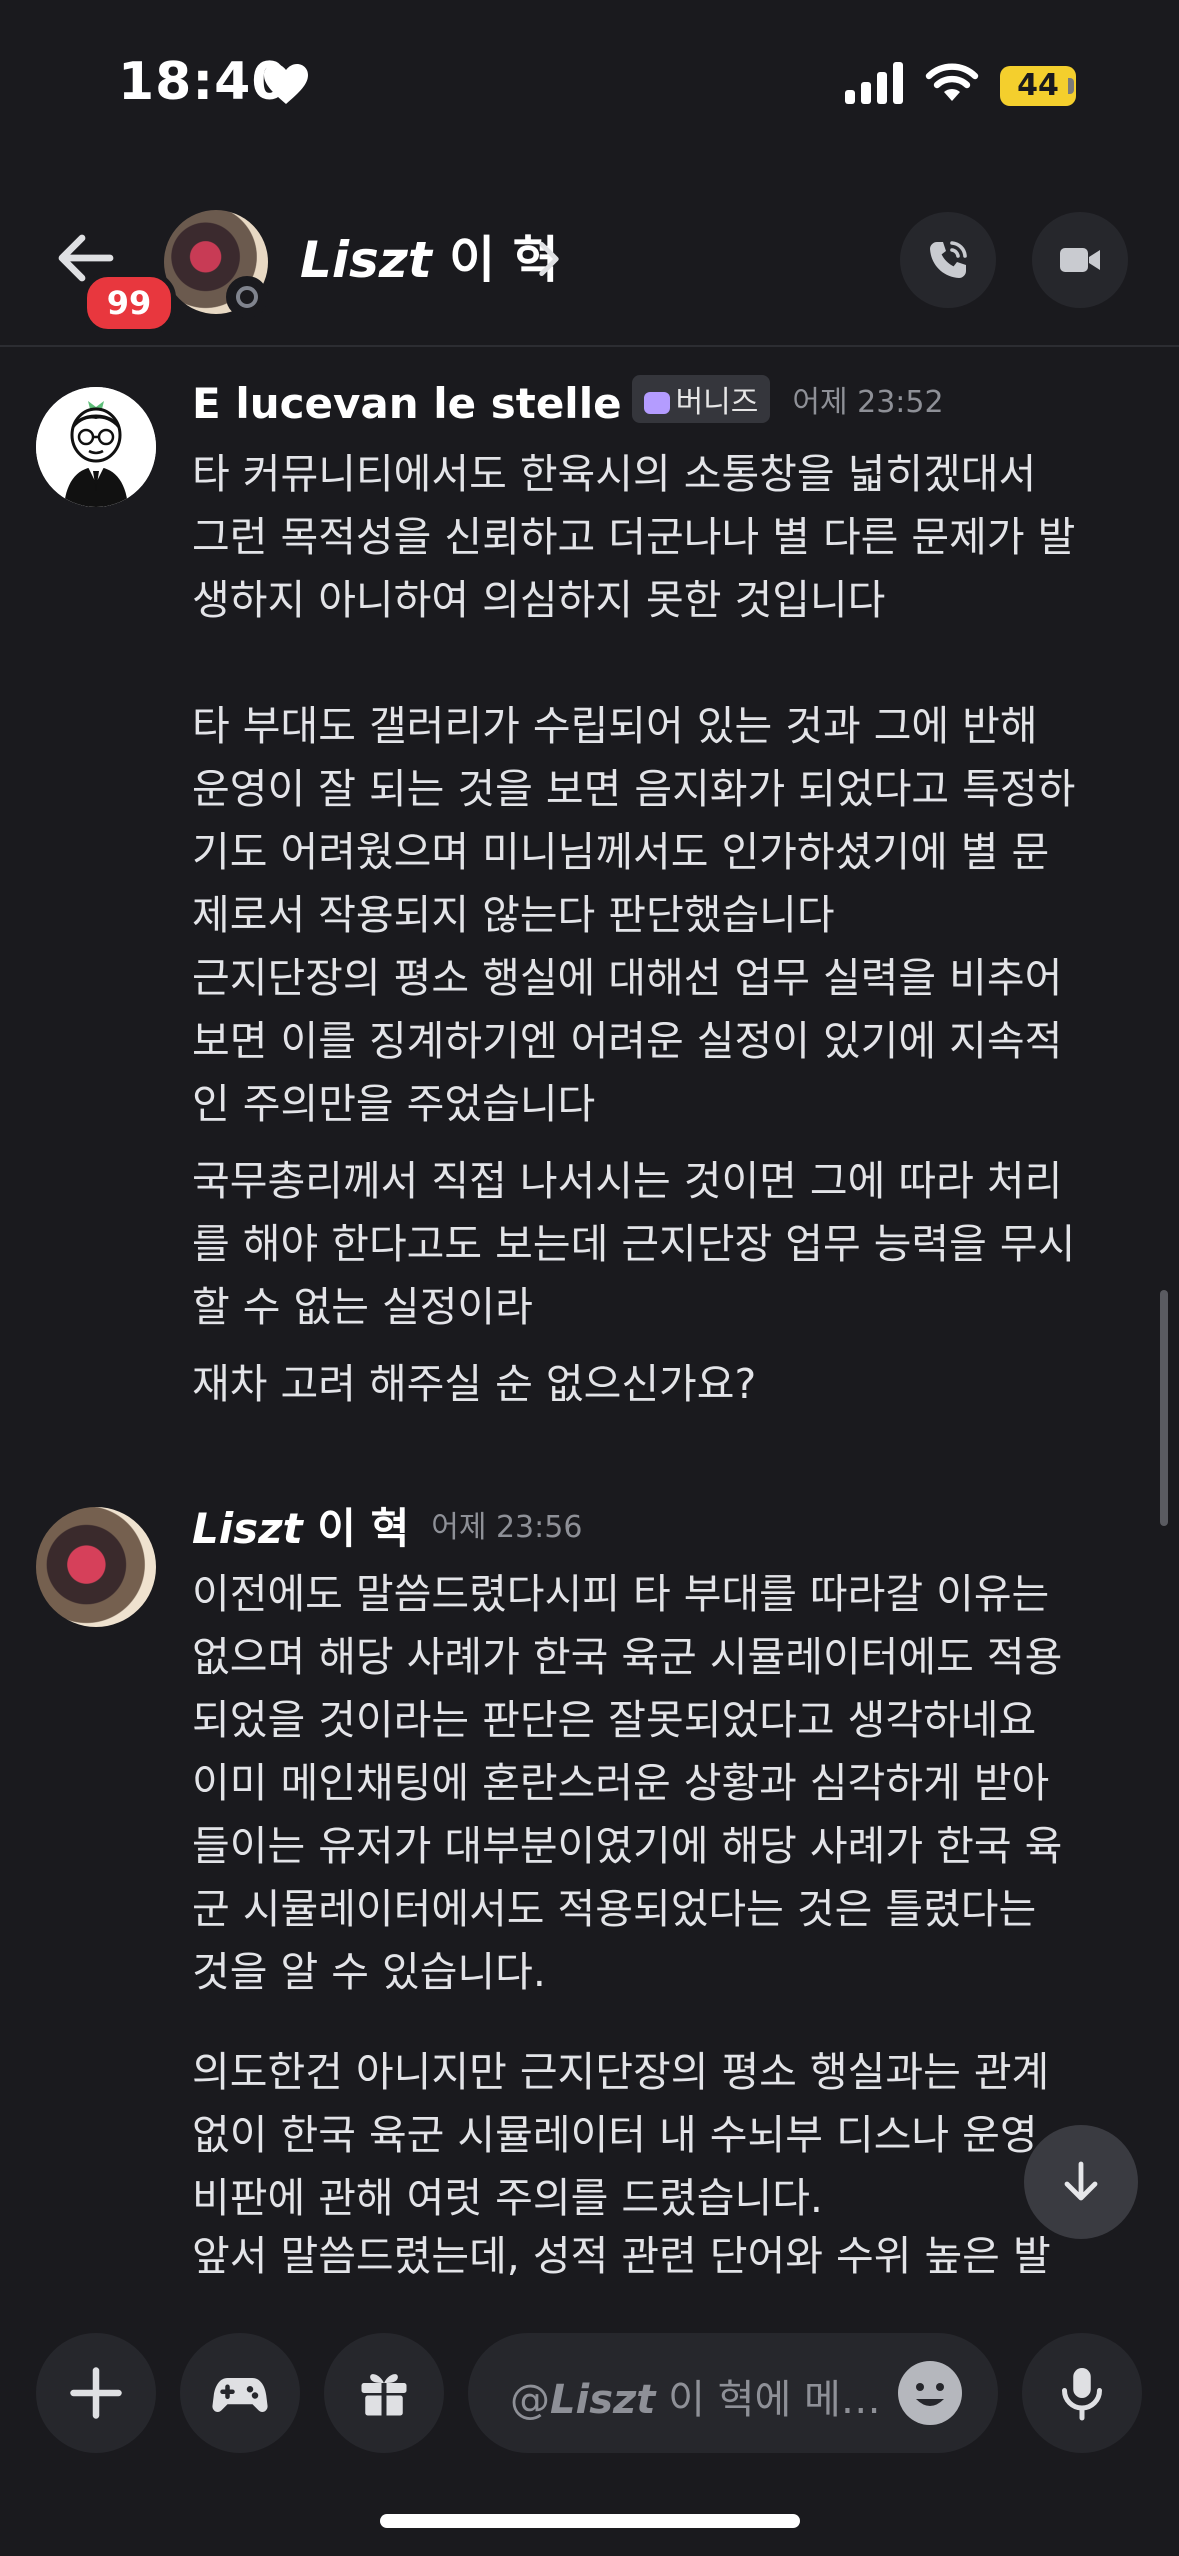  I want to click on arrow-down-icon, so click(1081, 2181).